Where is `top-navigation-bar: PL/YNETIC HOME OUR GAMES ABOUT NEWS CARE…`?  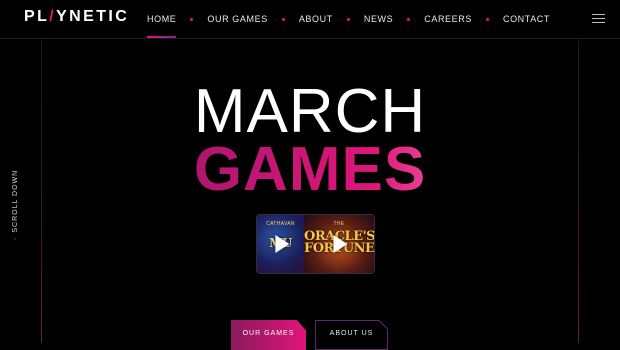 top-navigation-bar: PL/YNETIC HOME OUR GAMES ABOUT NEWS CARE… is located at coordinates (310, 19).